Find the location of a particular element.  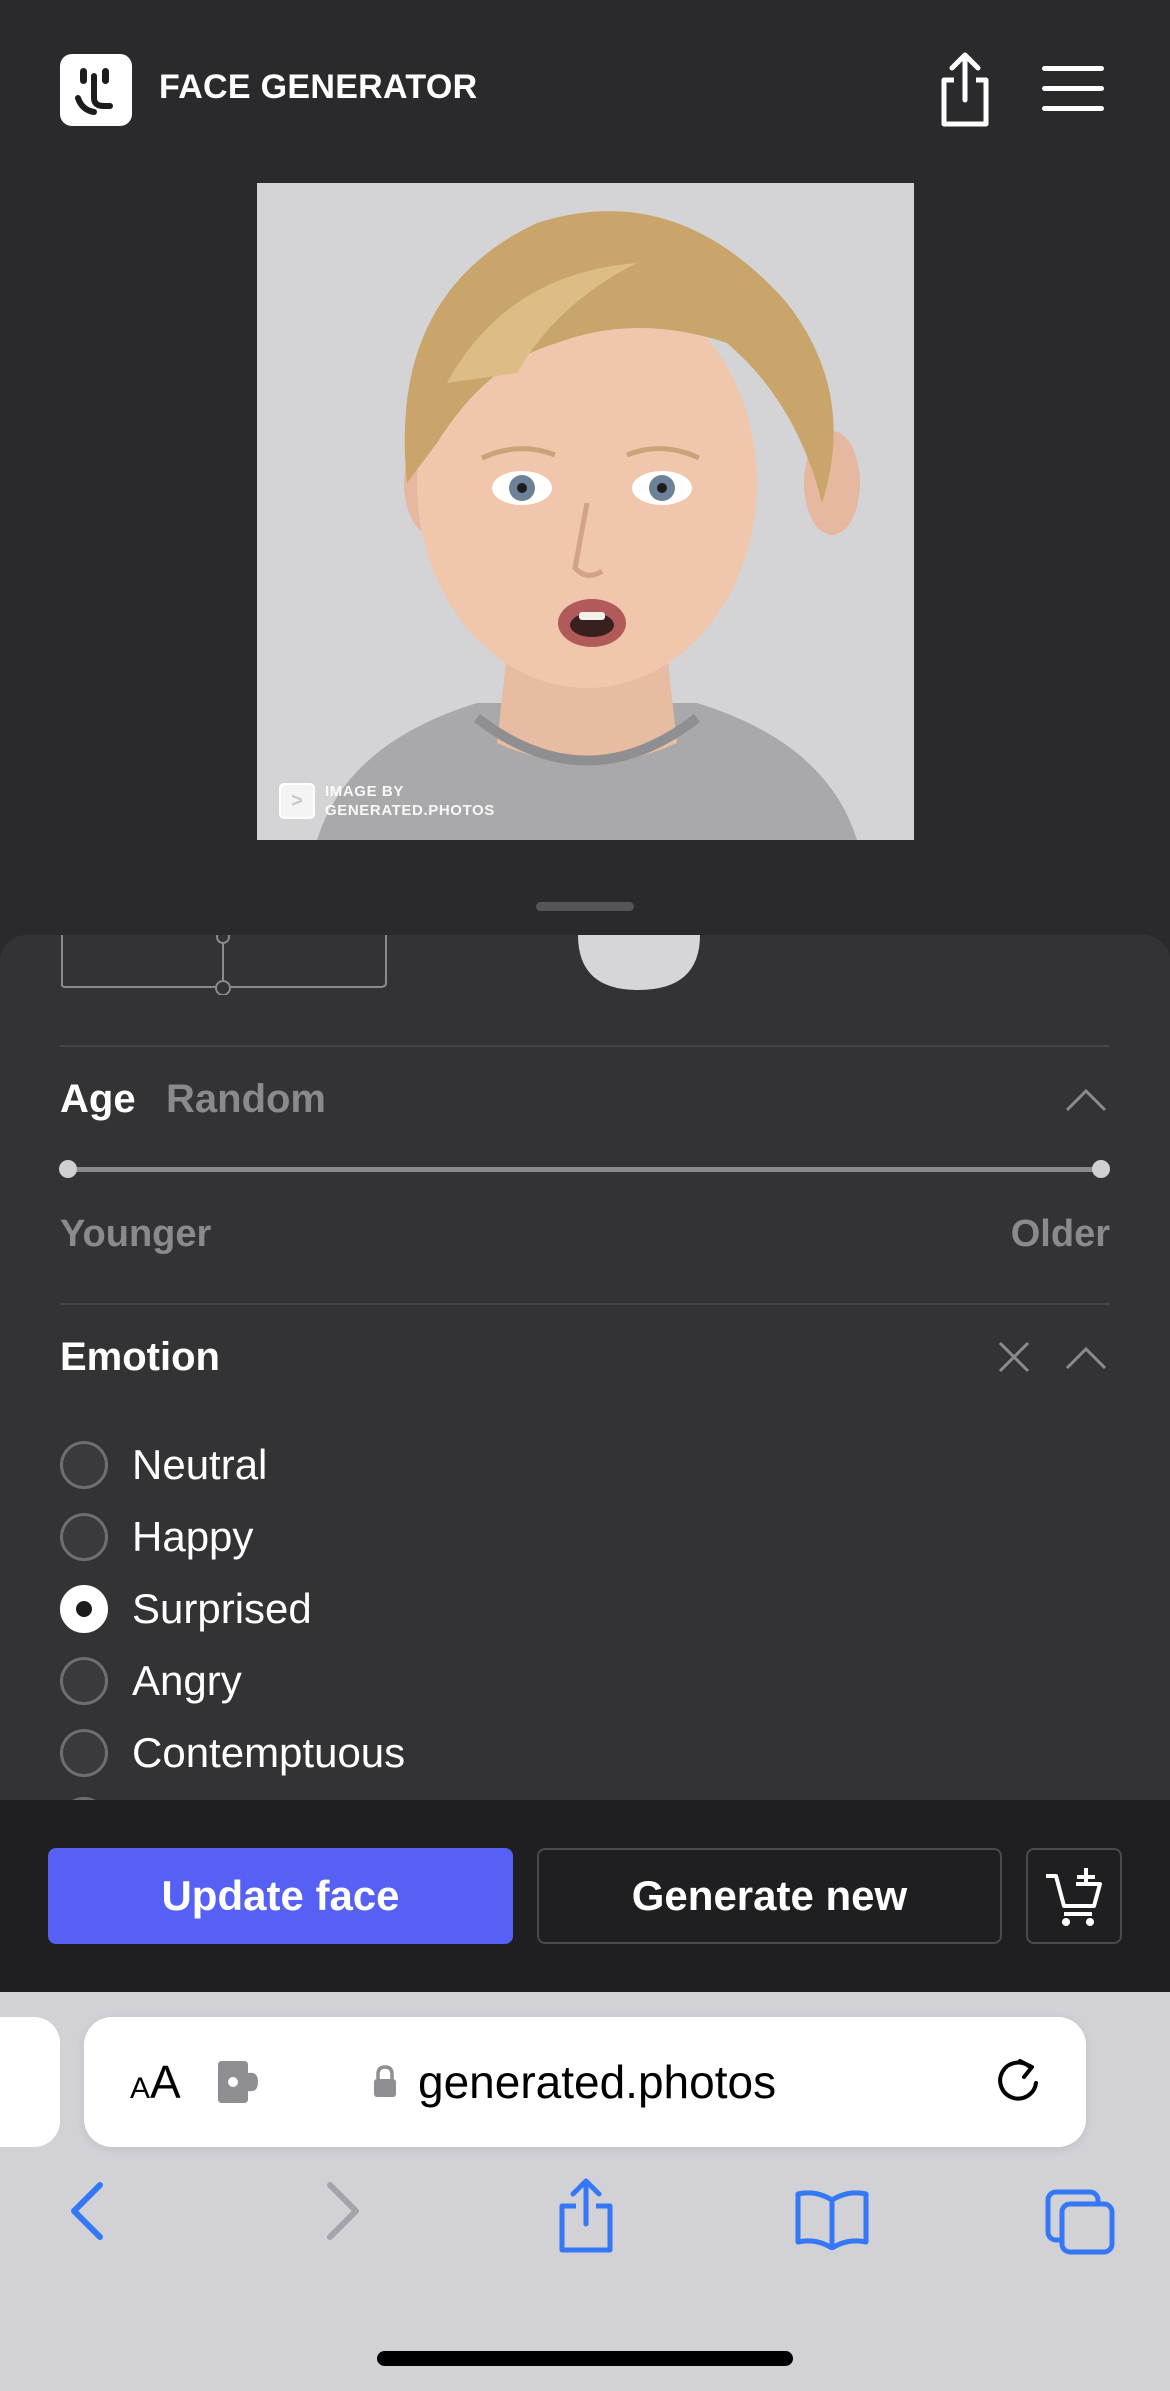

back-icon is located at coordinates (89, 2211).